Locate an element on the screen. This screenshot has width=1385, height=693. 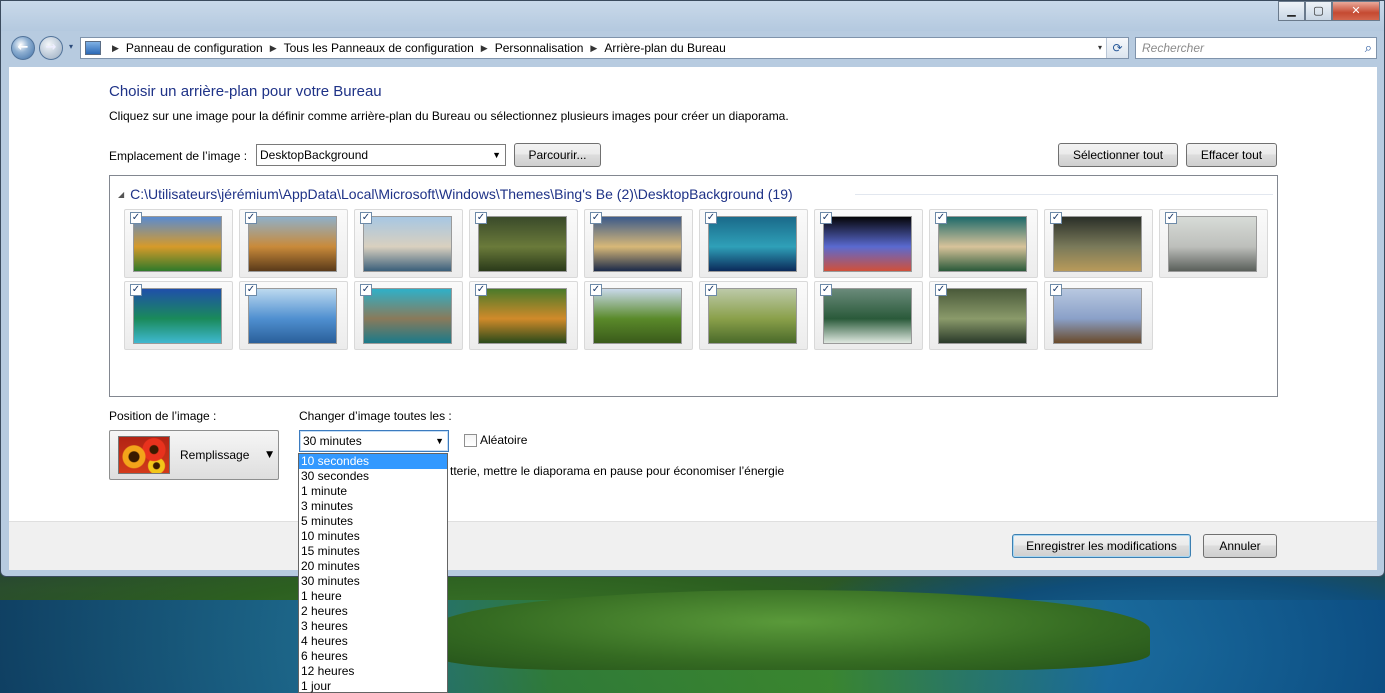
thumbnail-blue-hole is located at coordinates (752, 244).